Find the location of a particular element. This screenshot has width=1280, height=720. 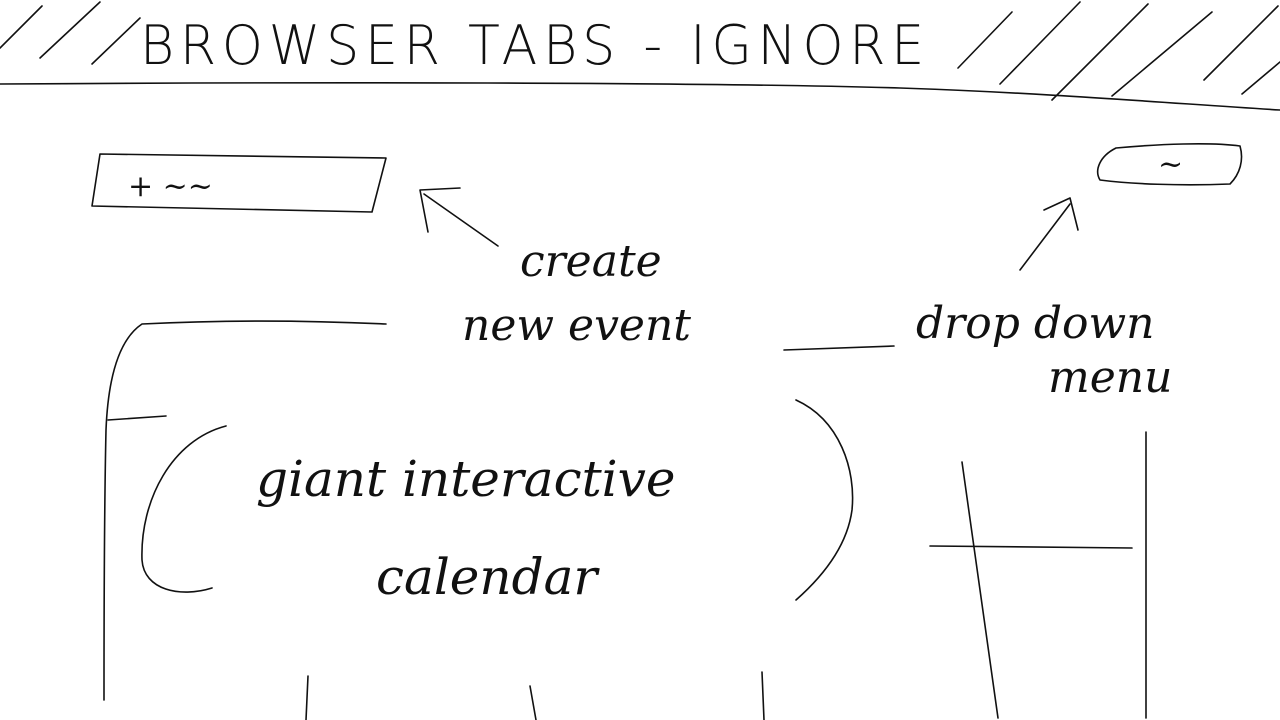

dropdown-annotation: drop down menu is located at coordinates (1044, 300).